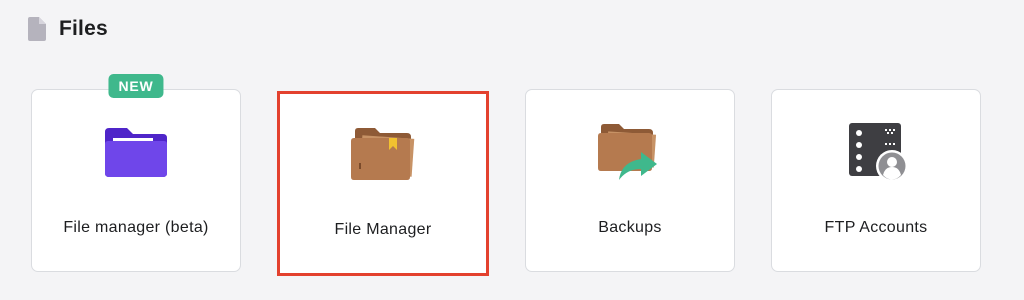 This screenshot has height=300, width=1024. What do you see at coordinates (383, 154) in the screenshot?
I see `brown-folder-bookmark-icon` at bounding box center [383, 154].